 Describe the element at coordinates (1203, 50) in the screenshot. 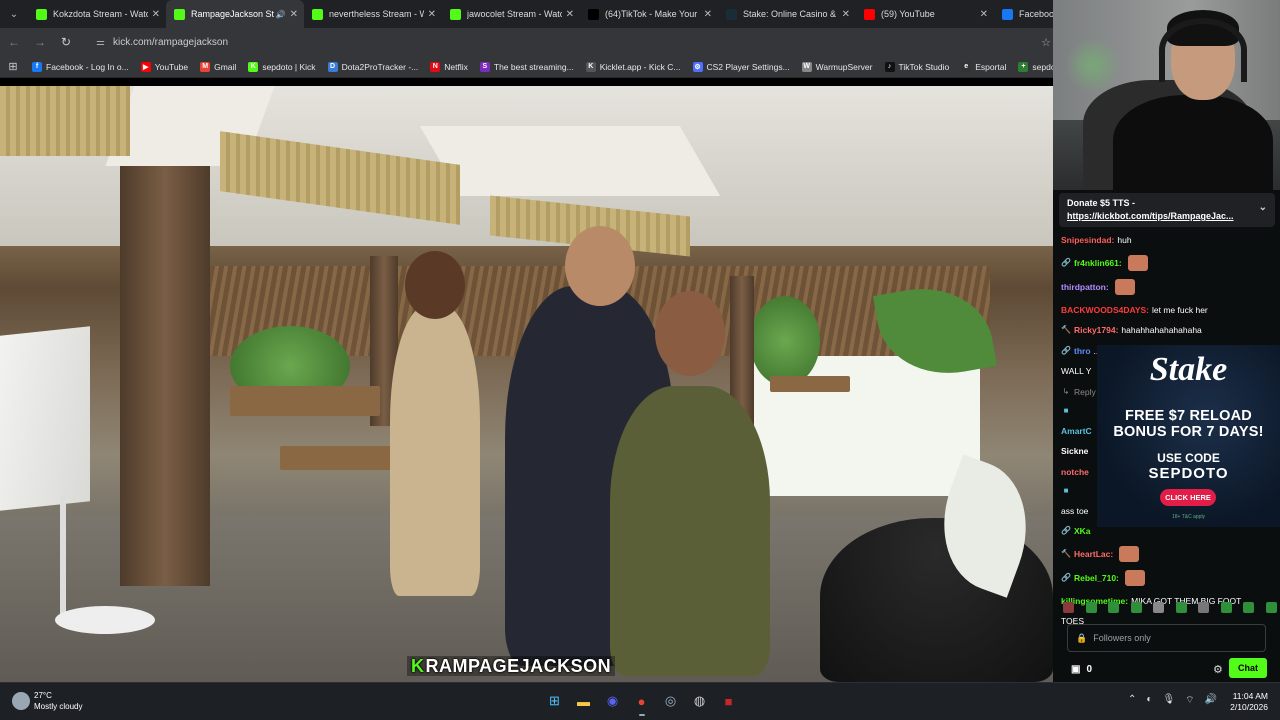

I see `headset-icon` at that location.